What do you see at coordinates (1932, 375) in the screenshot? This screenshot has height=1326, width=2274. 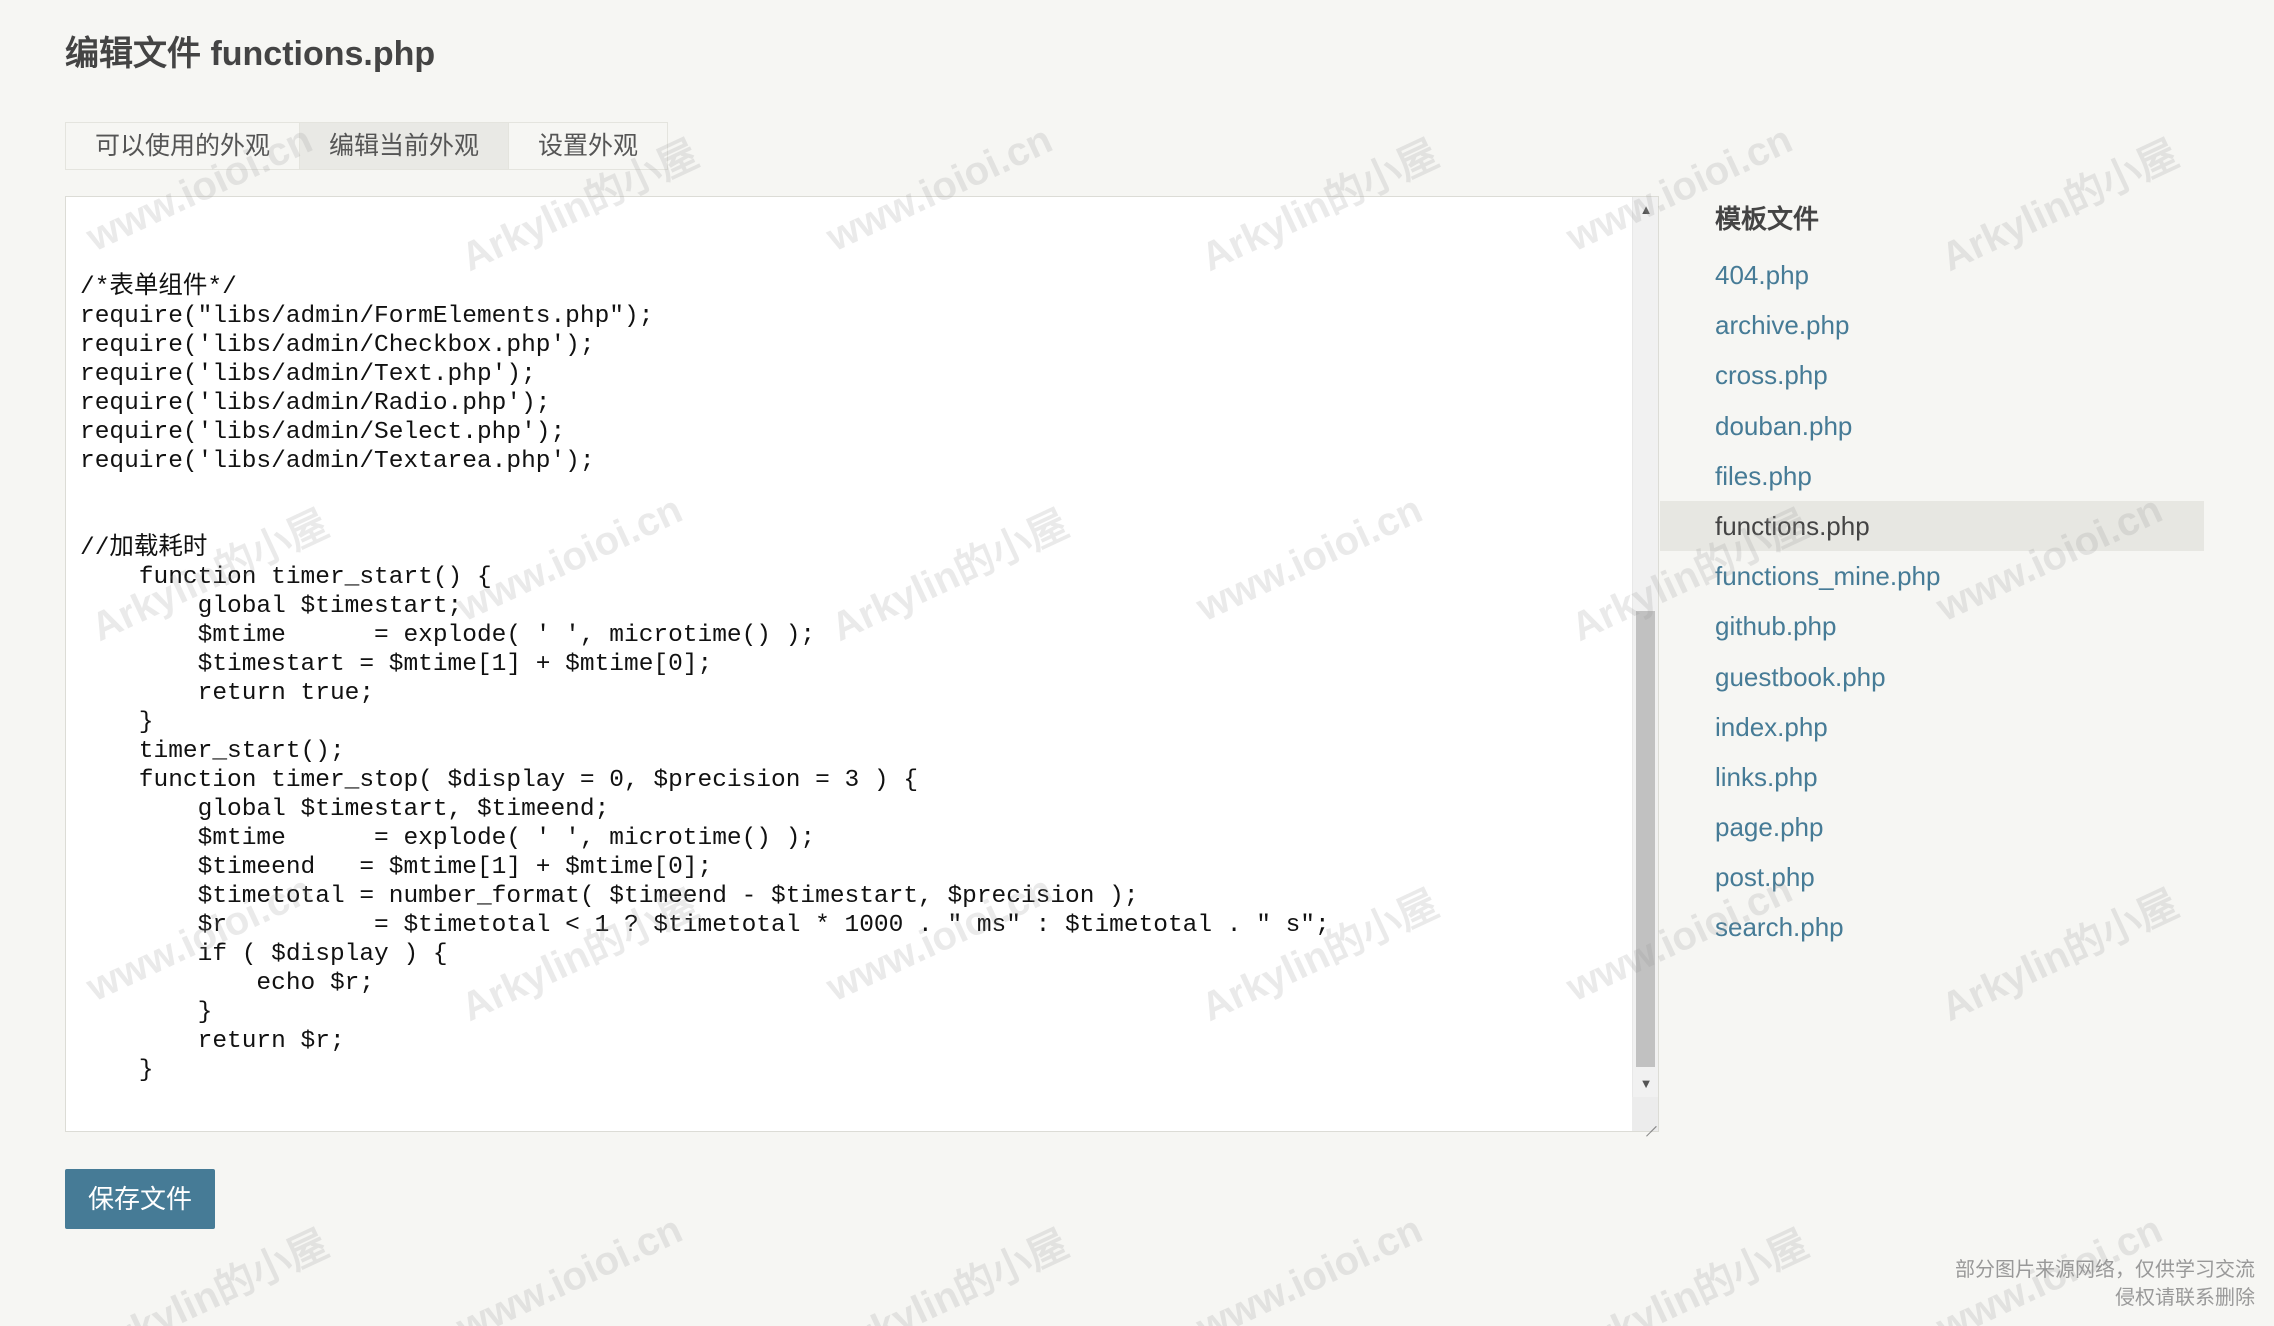 I see `file-item-cross: cross.php` at bounding box center [1932, 375].